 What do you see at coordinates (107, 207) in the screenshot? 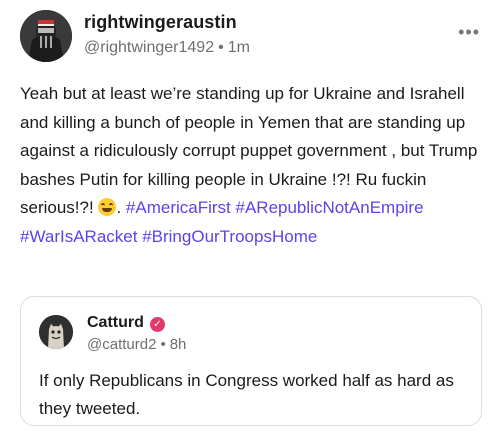
I see `laughing-tears-emoji` at bounding box center [107, 207].